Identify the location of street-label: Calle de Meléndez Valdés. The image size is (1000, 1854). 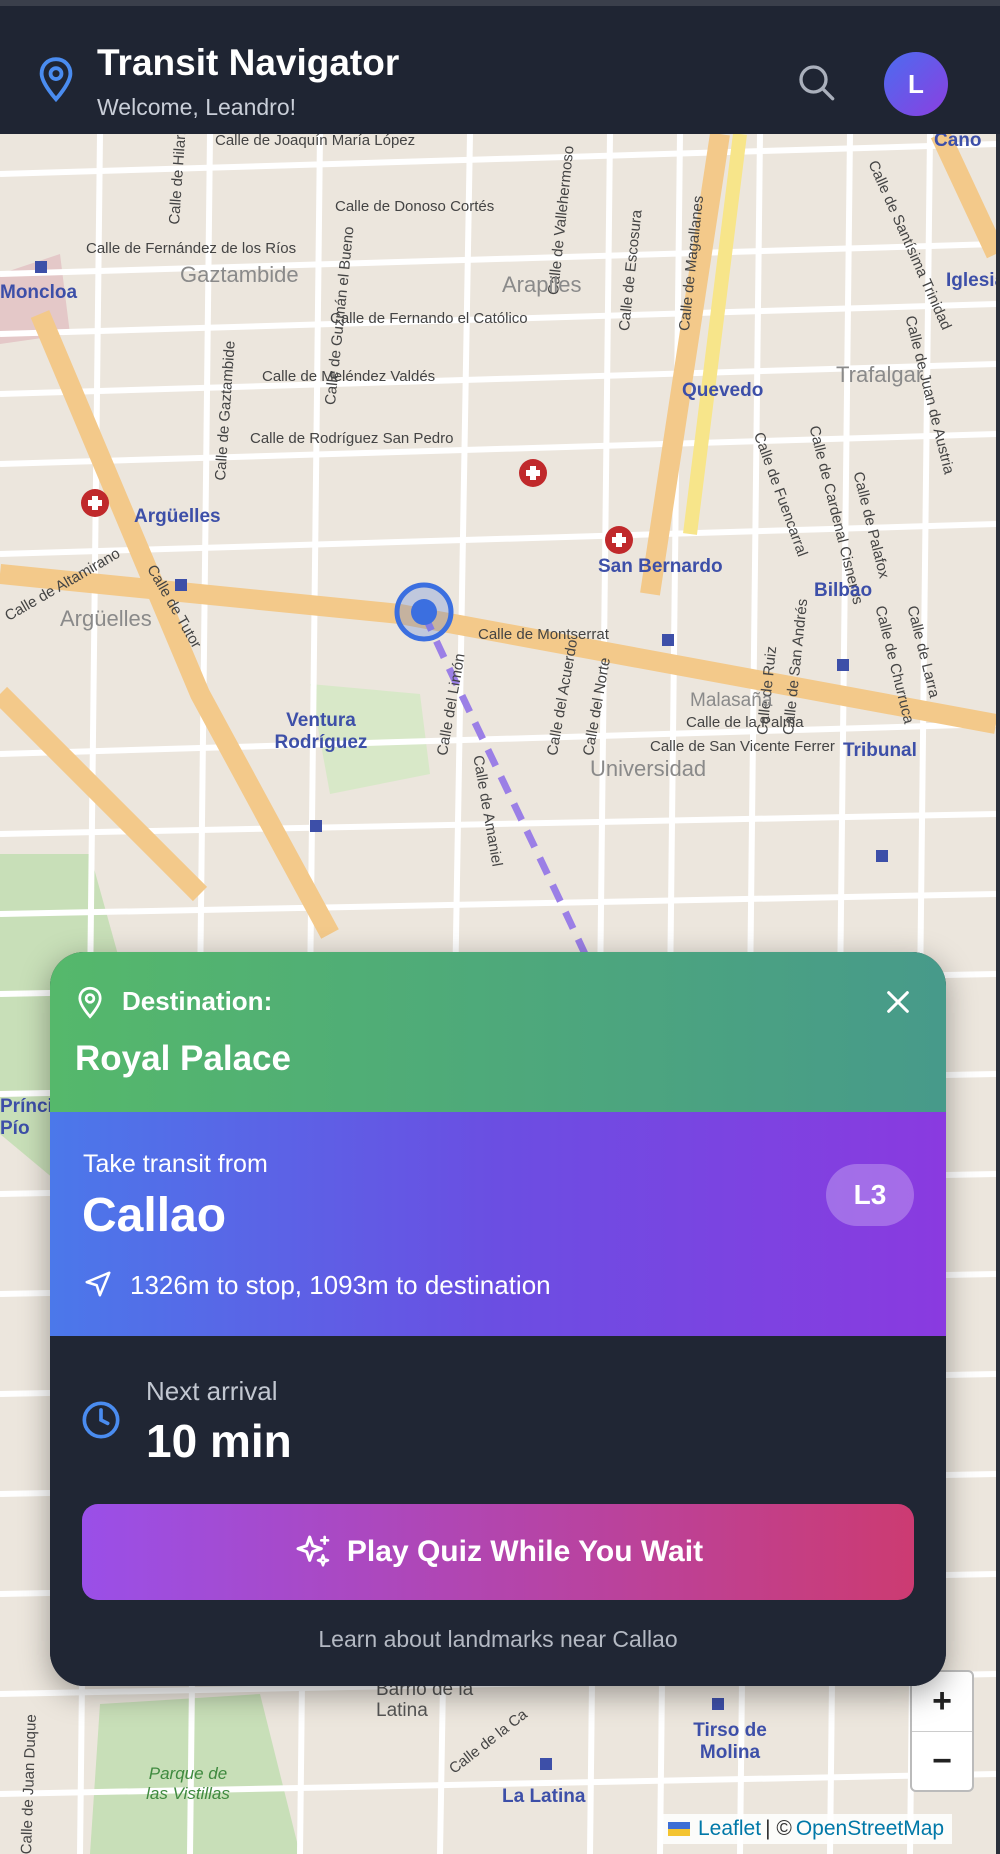
(349, 376).